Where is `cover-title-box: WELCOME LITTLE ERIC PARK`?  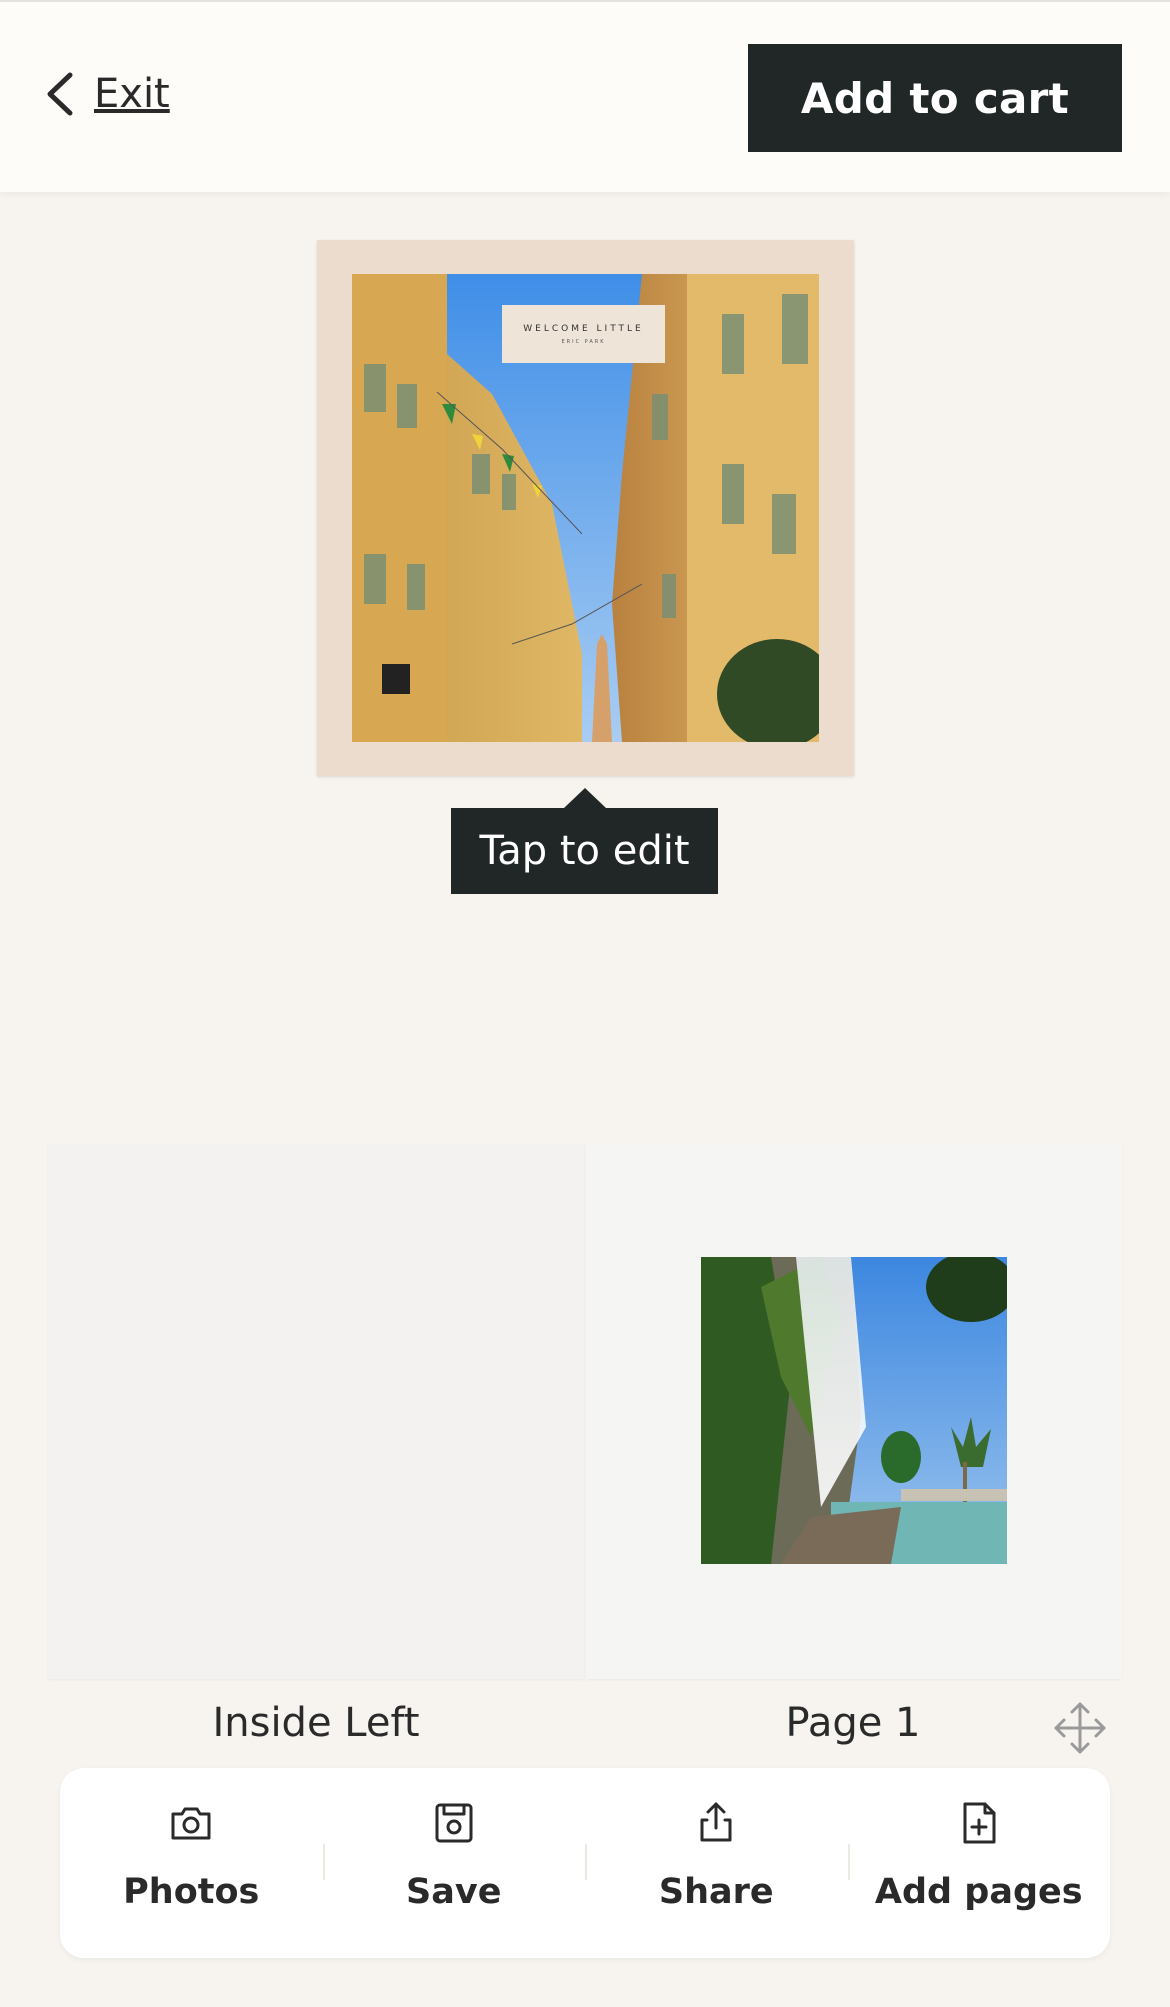 cover-title-box: WELCOME LITTLE ERIC PARK is located at coordinates (583, 334).